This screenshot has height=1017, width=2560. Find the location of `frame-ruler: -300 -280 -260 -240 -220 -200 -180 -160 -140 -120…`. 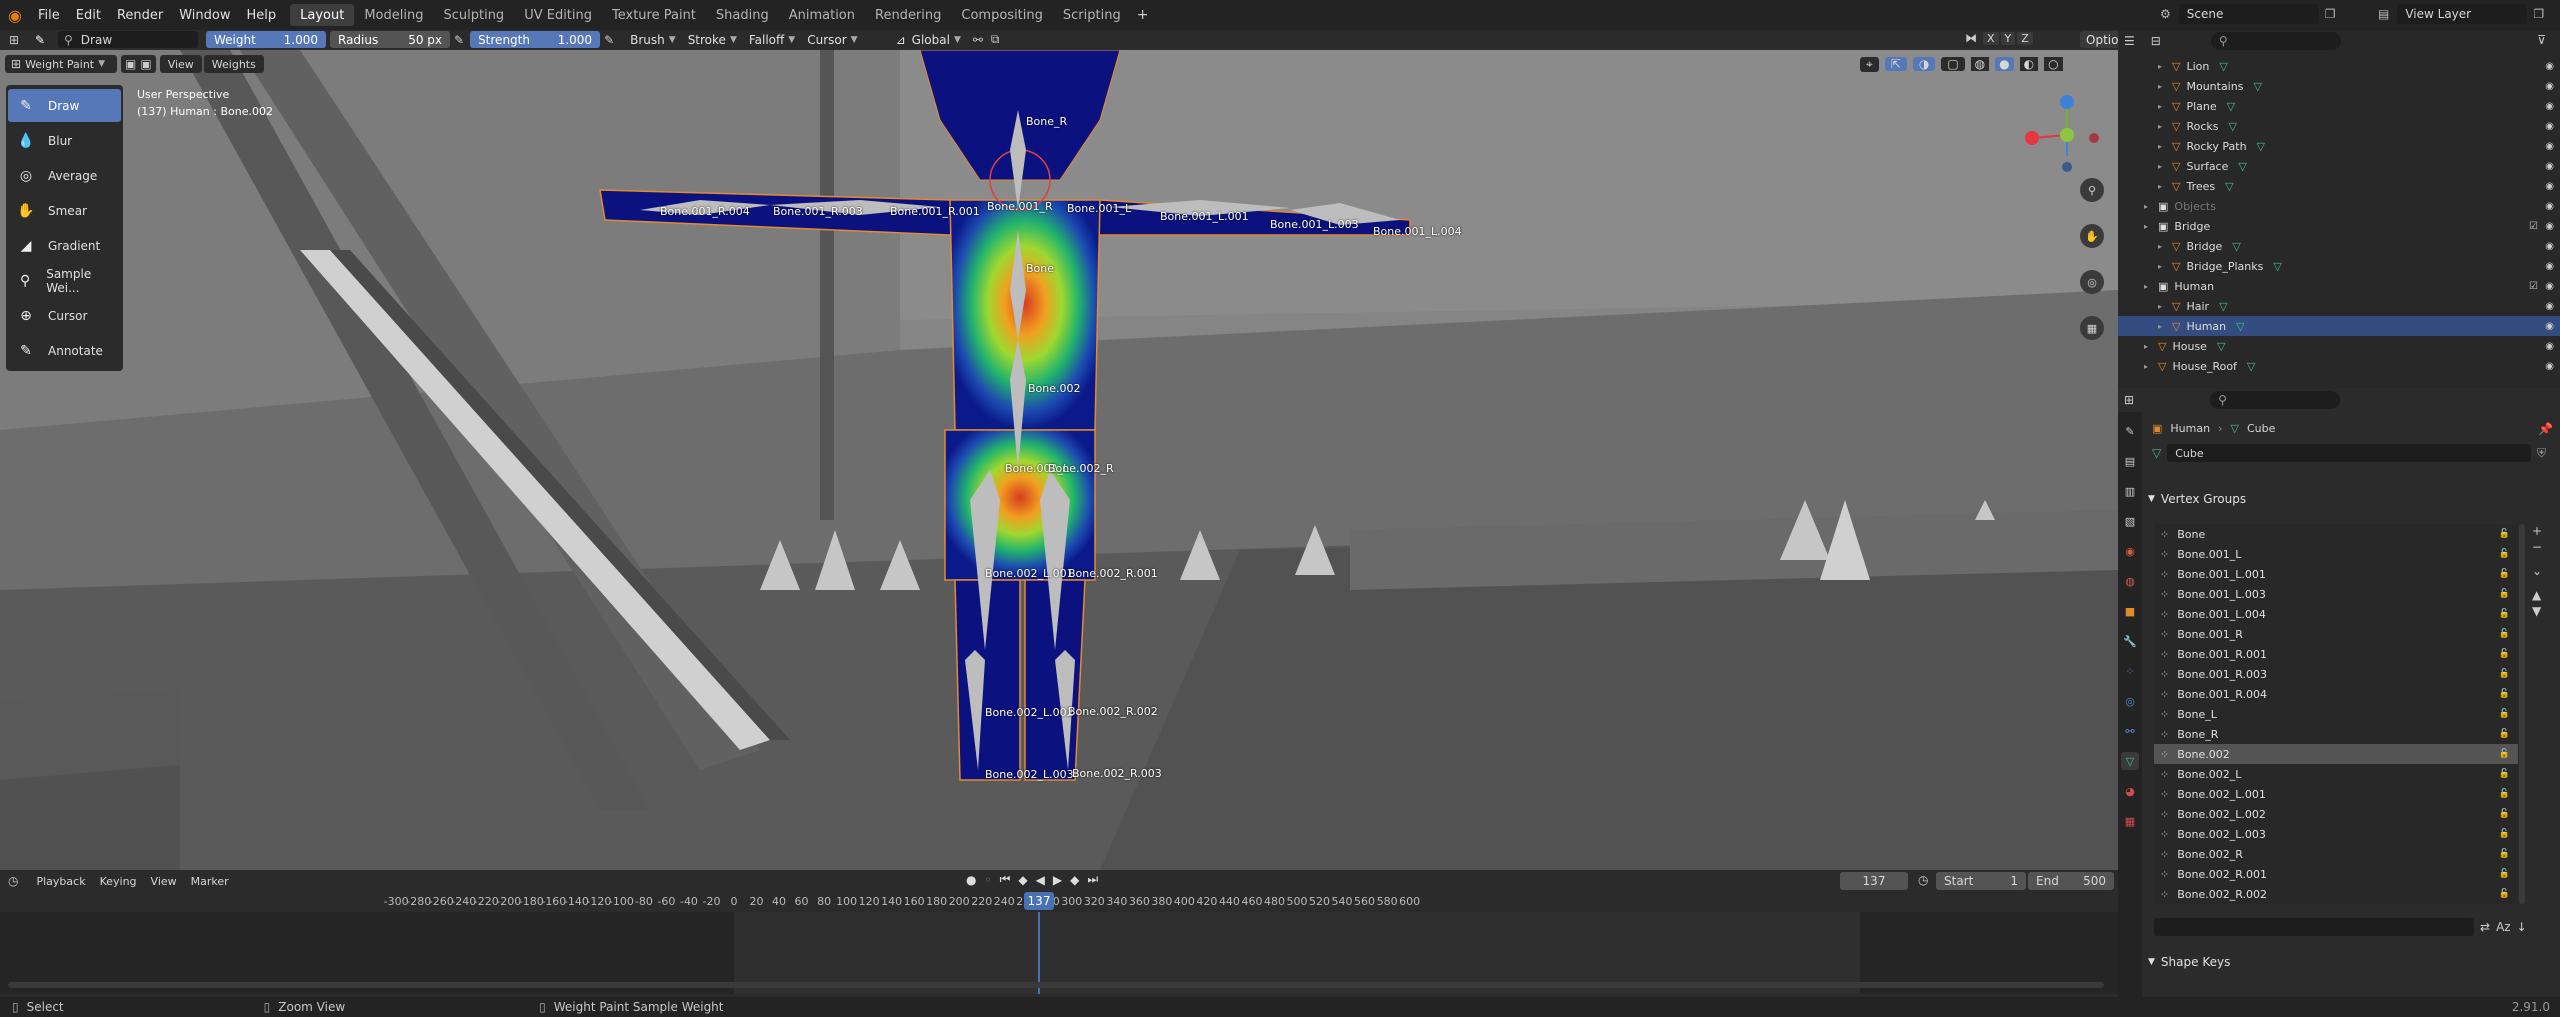

frame-ruler: -300 -280 -260 -240 -220 -200 -180 -160 -140 -120… is located at coordinates (1059, 902).